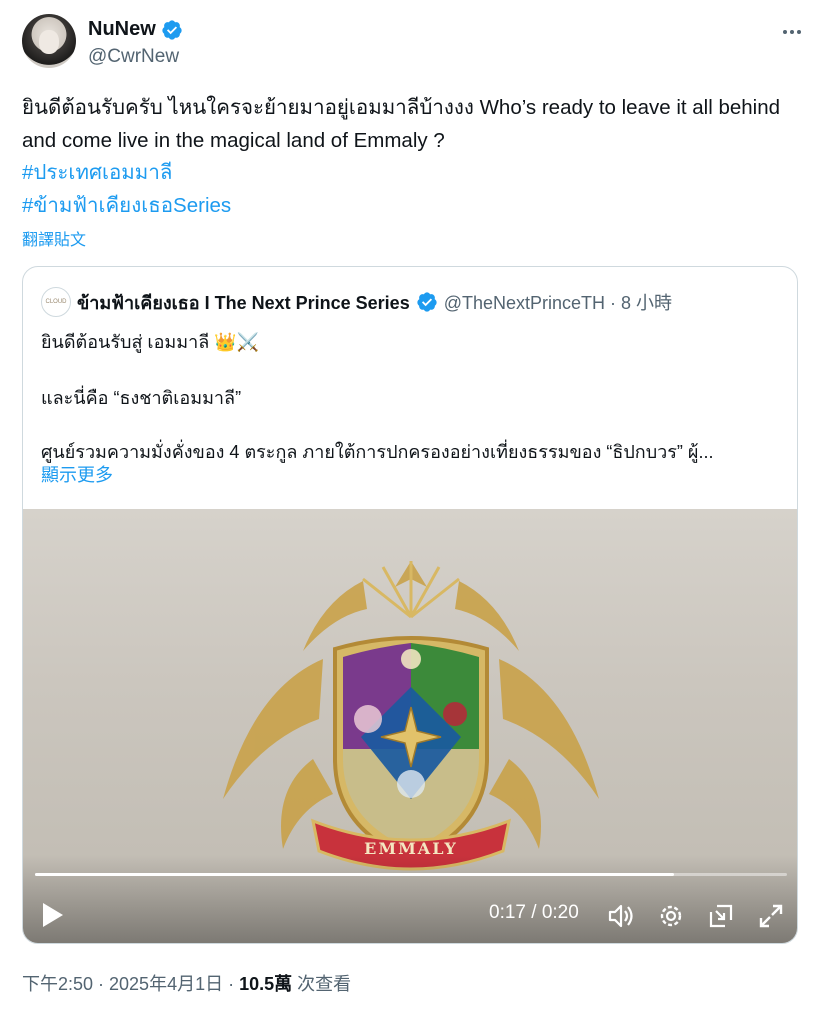  What do you see at coordinates (77, 474) in the screenshot?
I see `show-more-link: 顯示更多` at bounding box center [77, 474].